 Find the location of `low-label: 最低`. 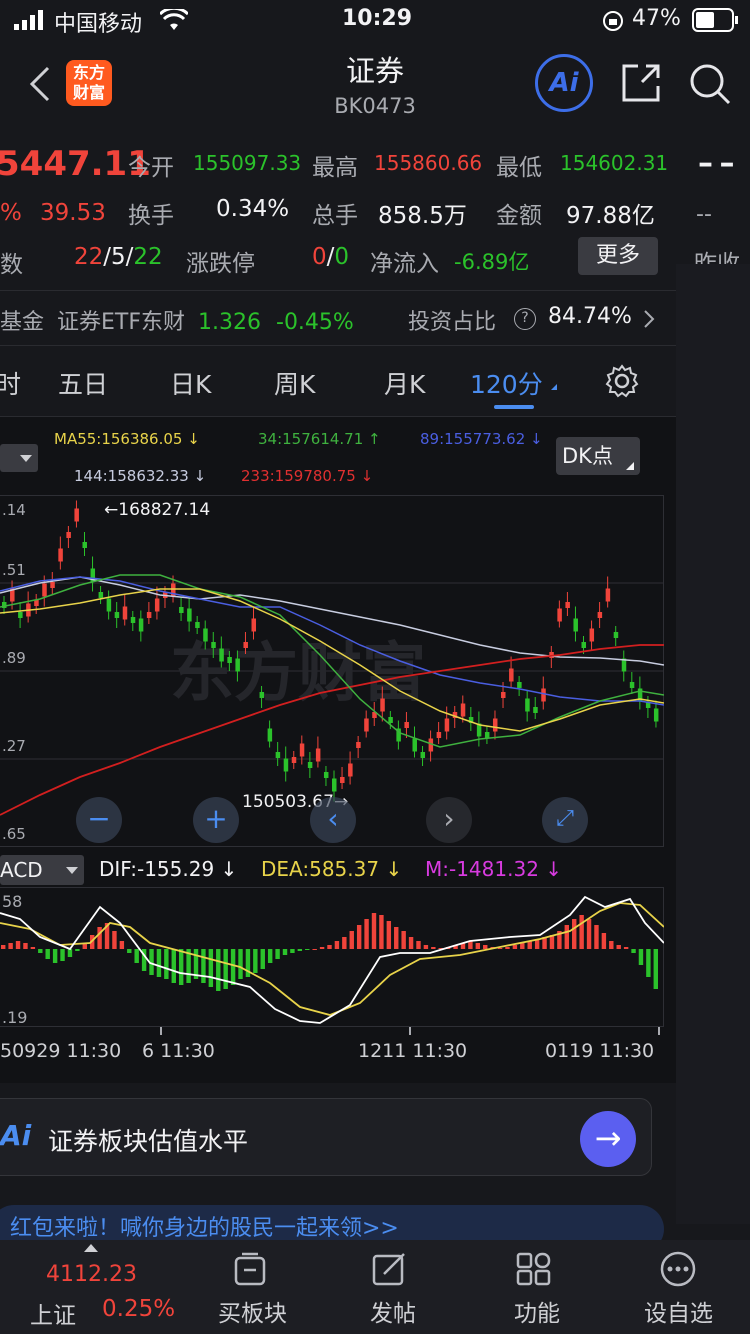

low-label: 最低 is located at coordinates (519, 168).